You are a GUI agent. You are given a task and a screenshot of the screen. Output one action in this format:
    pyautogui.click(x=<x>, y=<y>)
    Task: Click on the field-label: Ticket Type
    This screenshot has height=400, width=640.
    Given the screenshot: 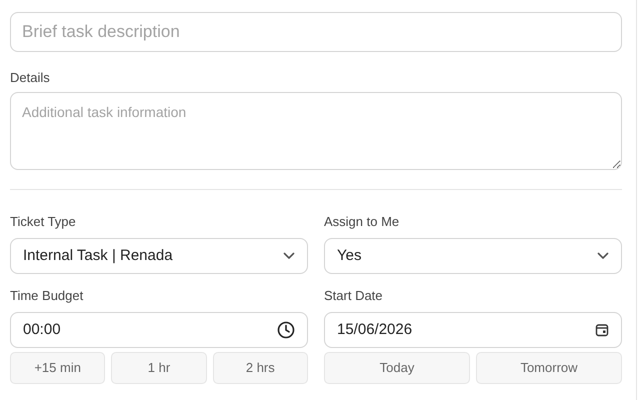 What is the action you would take?
    pyautogui.click(x=43, y=222)
    